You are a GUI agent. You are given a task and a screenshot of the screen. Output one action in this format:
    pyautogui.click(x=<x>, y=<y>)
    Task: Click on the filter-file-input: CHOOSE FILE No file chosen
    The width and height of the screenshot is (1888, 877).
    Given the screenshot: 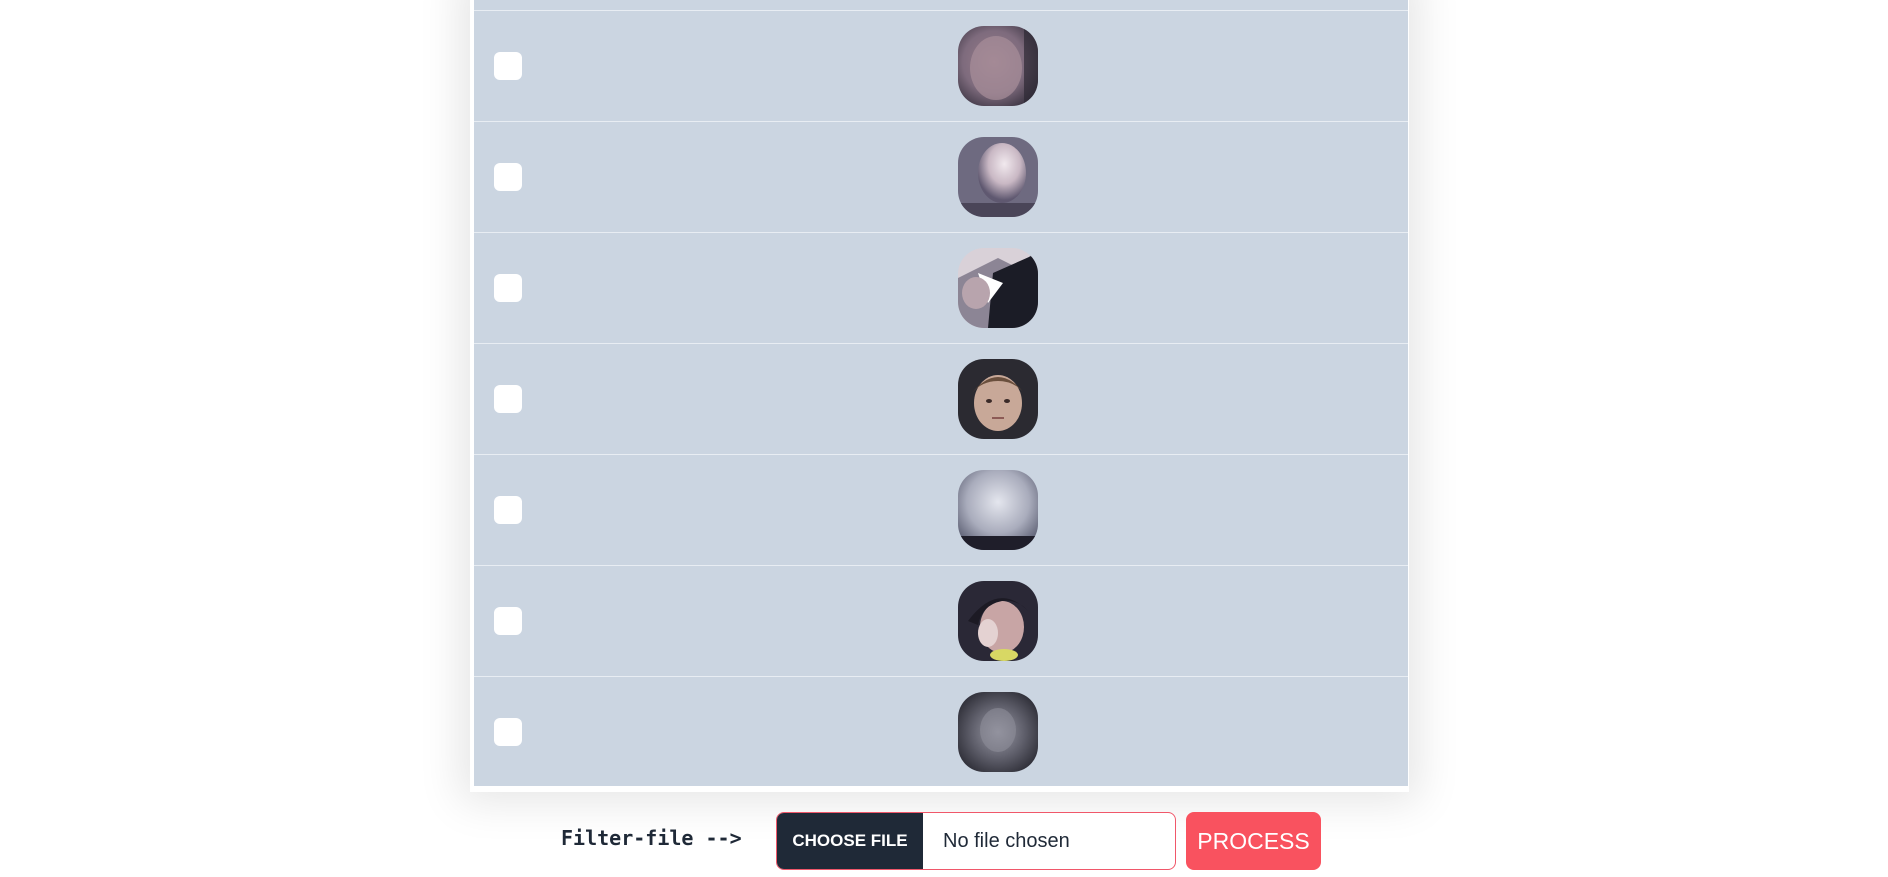 What is the action you would take?
    pyautogui.click(x=976, y=841)
    